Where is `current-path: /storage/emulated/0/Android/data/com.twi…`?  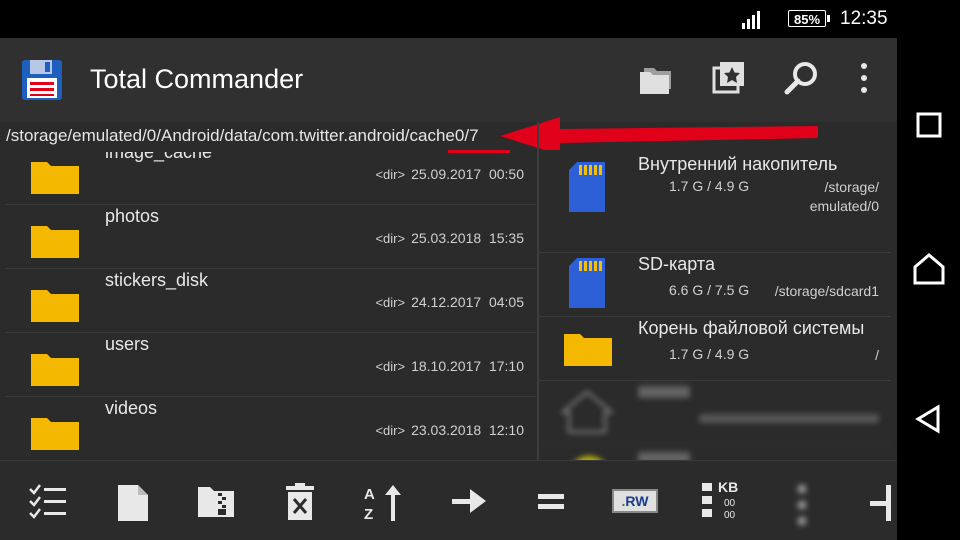 current-path: /storage/emulated/0/Android/data/com.twi… is located at coordinates (242, 136).